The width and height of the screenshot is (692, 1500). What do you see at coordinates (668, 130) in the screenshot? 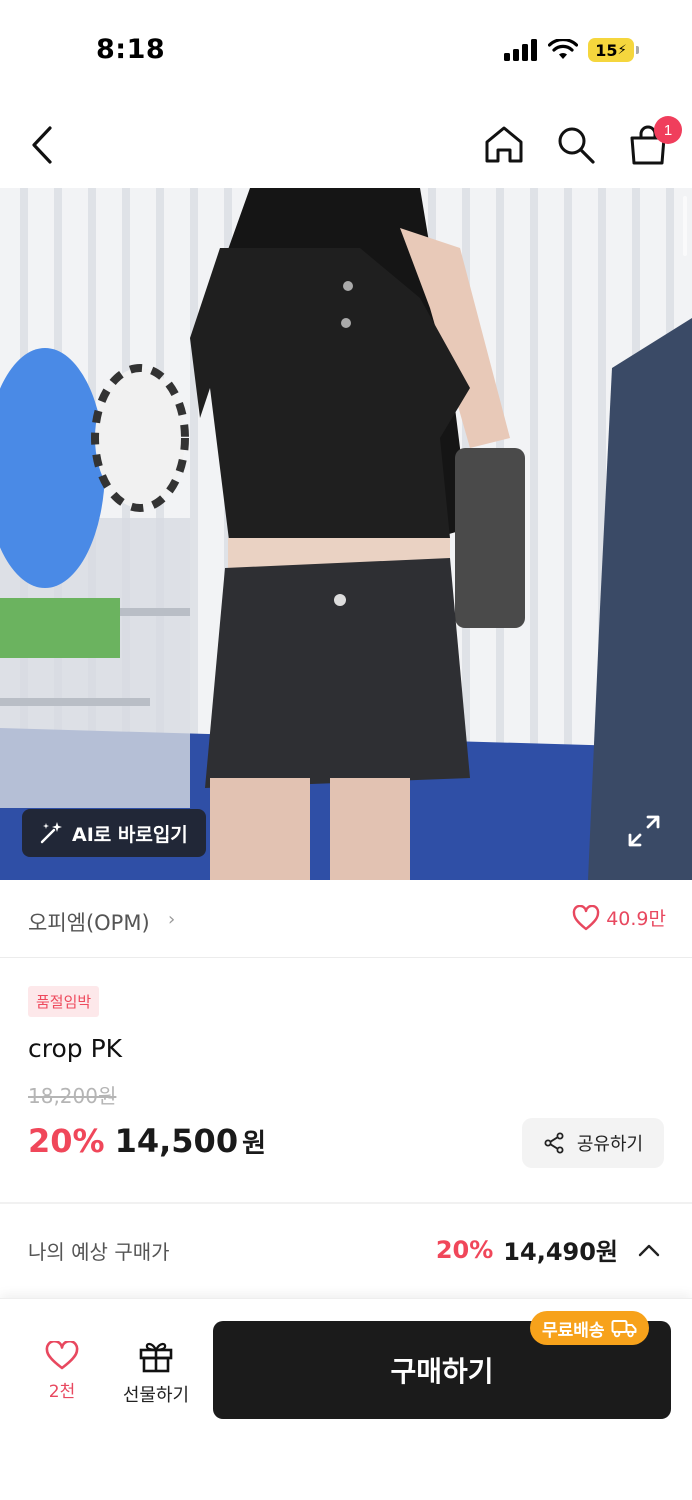
I see `cart-count-badge: 1` at bounding box center [668, 130].